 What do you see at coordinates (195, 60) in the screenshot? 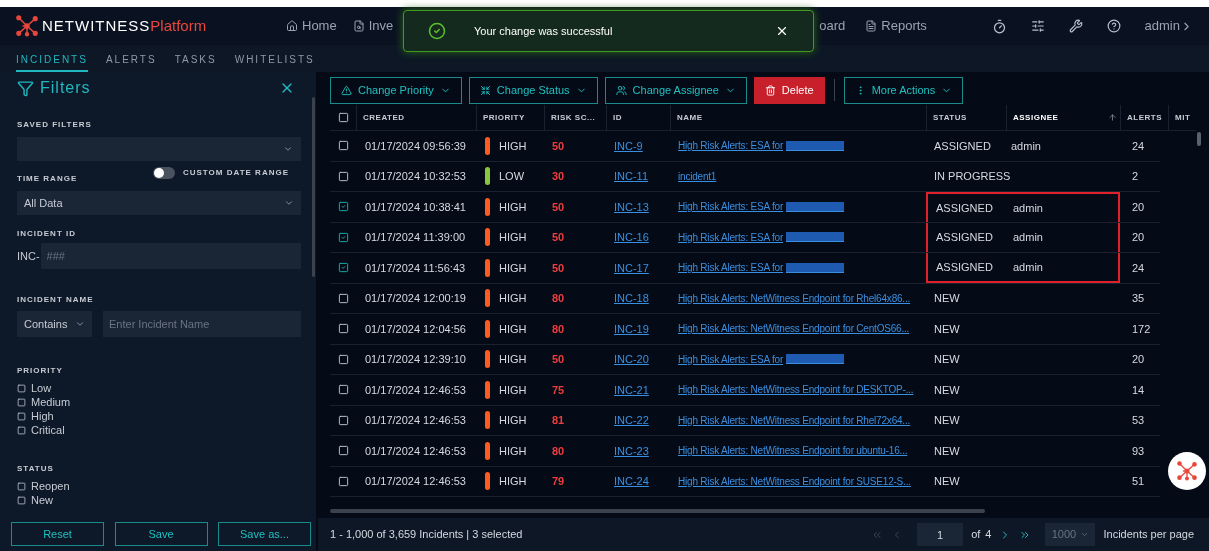
I see `tab: TASKS` at bounding box center [195, 60].